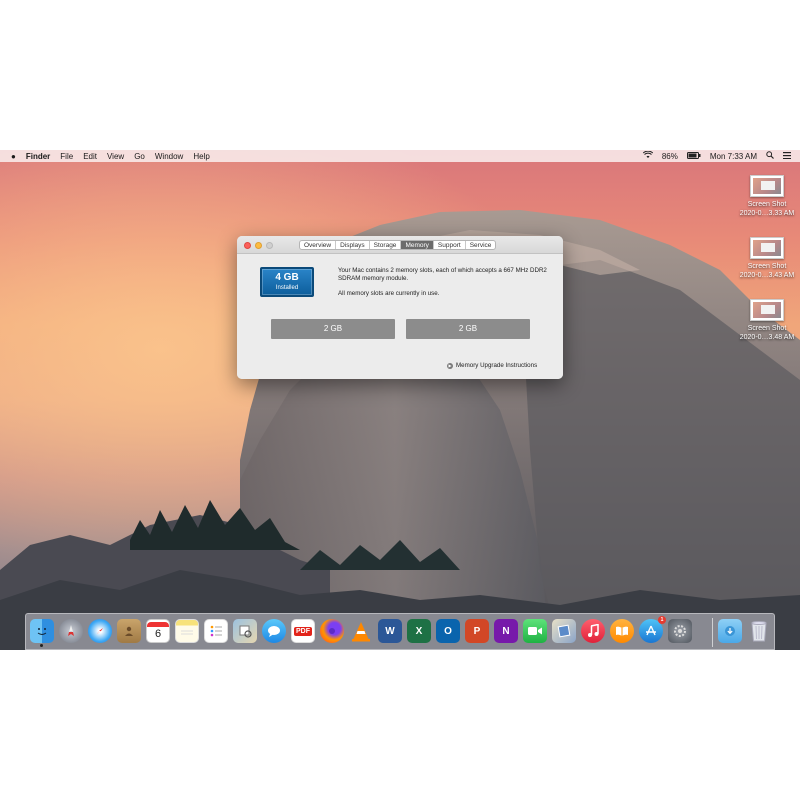  I want to click on desktop-file-screenshot-1: Screen Shot 2020-0…3.33 AM, so click(766, 196).